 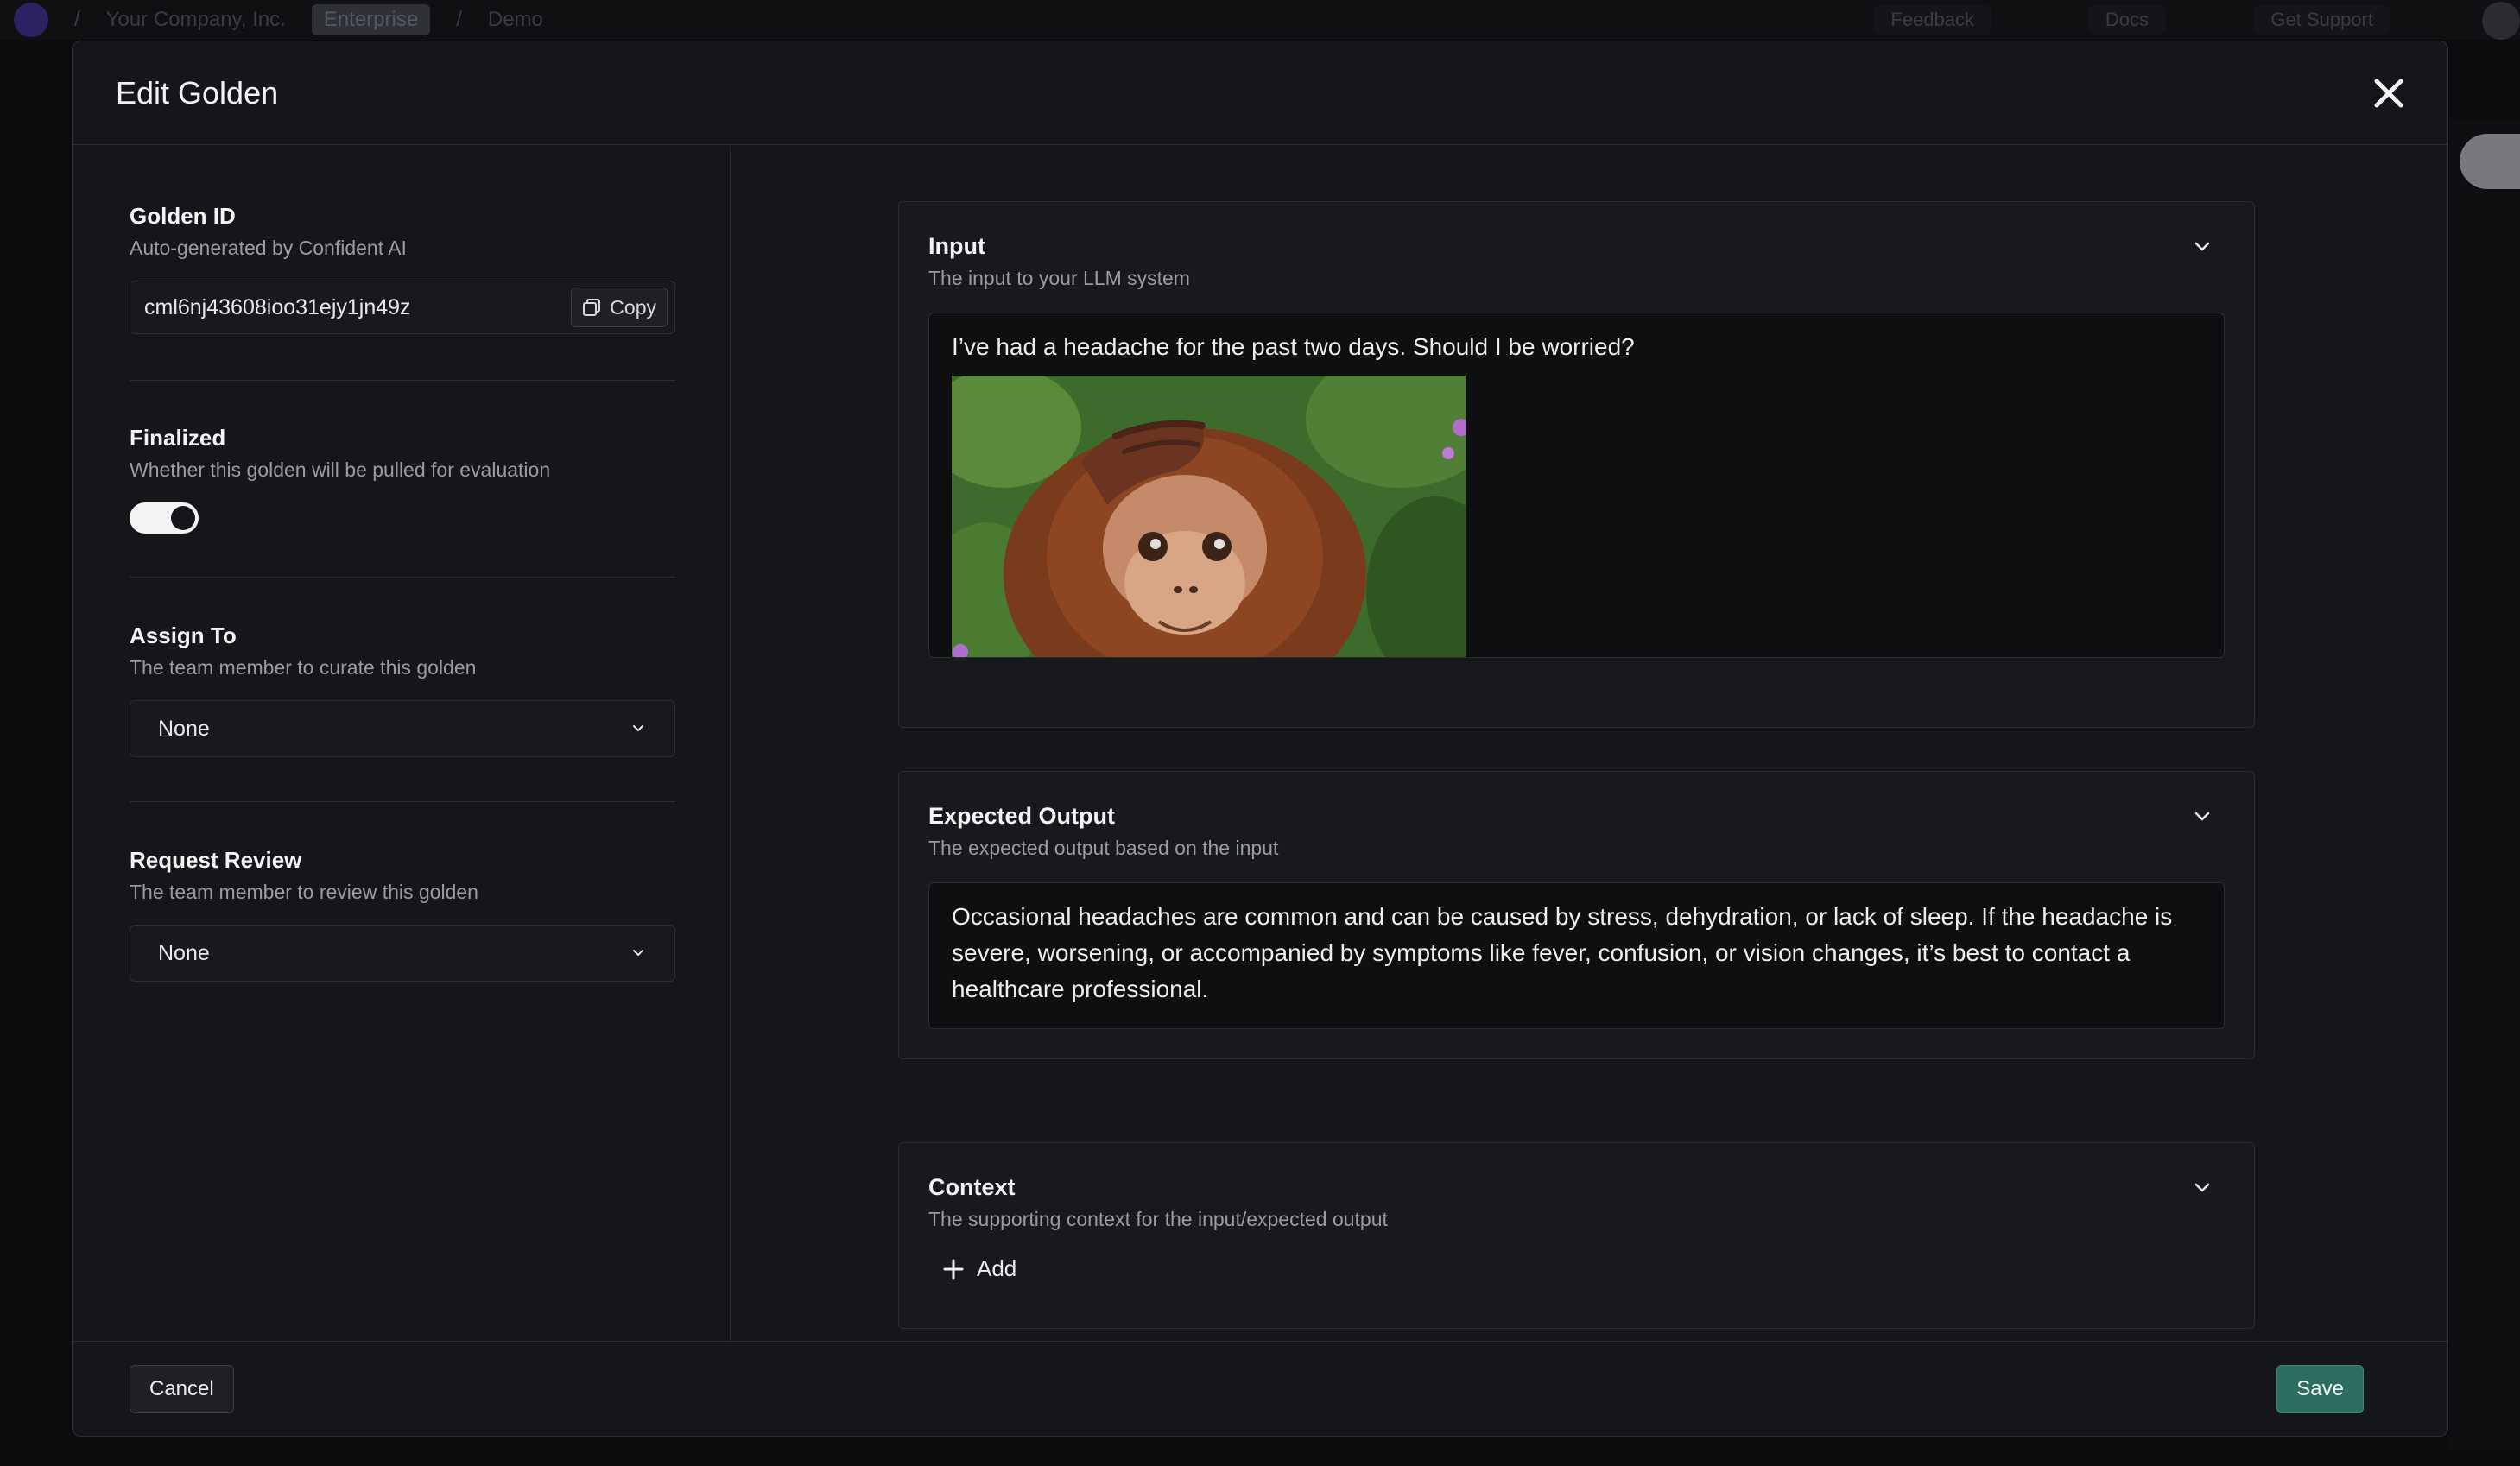 I want to click on context-collapse-button, so click(x=2202, y=1188).